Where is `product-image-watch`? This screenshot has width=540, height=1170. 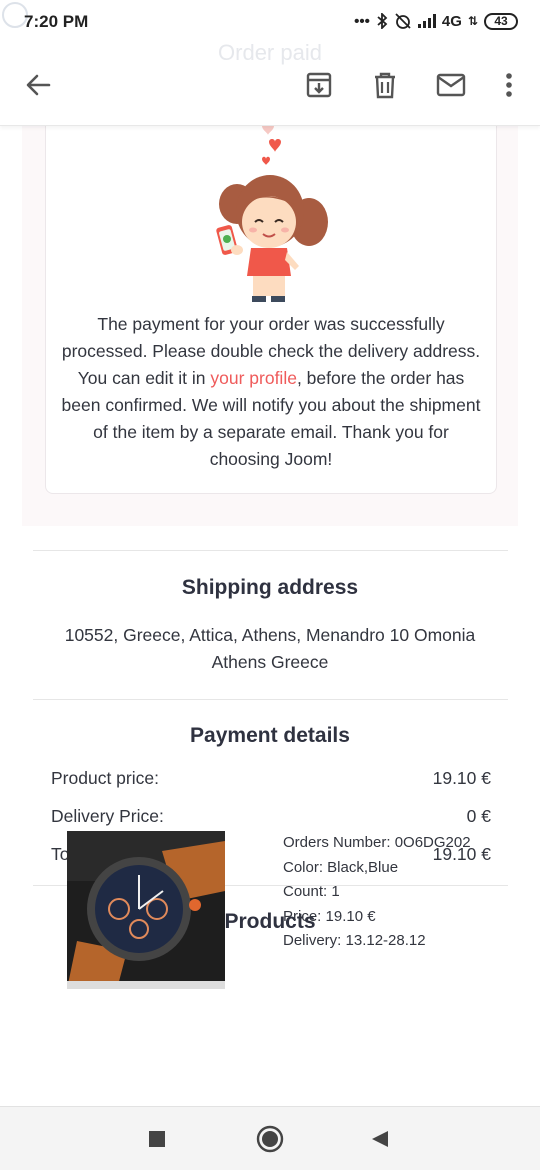 product-image-watch is located at coordinates (146, 910).